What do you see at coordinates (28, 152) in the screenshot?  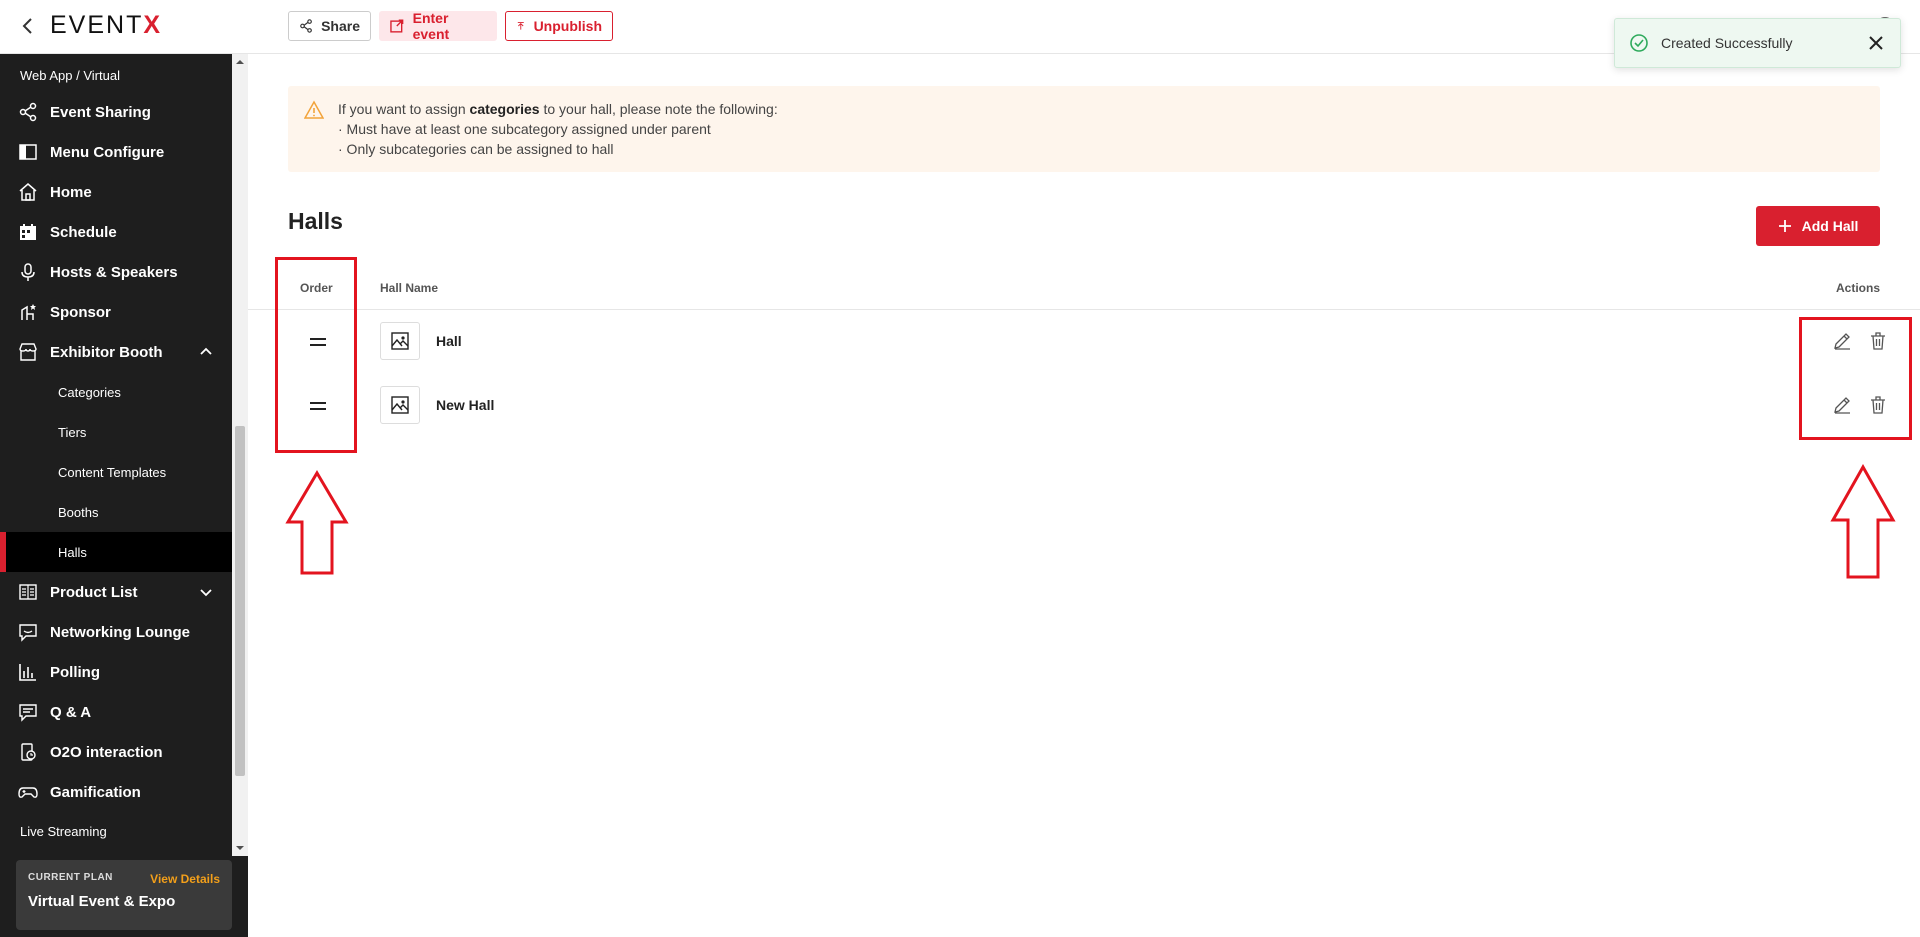 I see `layout-icon` at bounding box center [28, 152].